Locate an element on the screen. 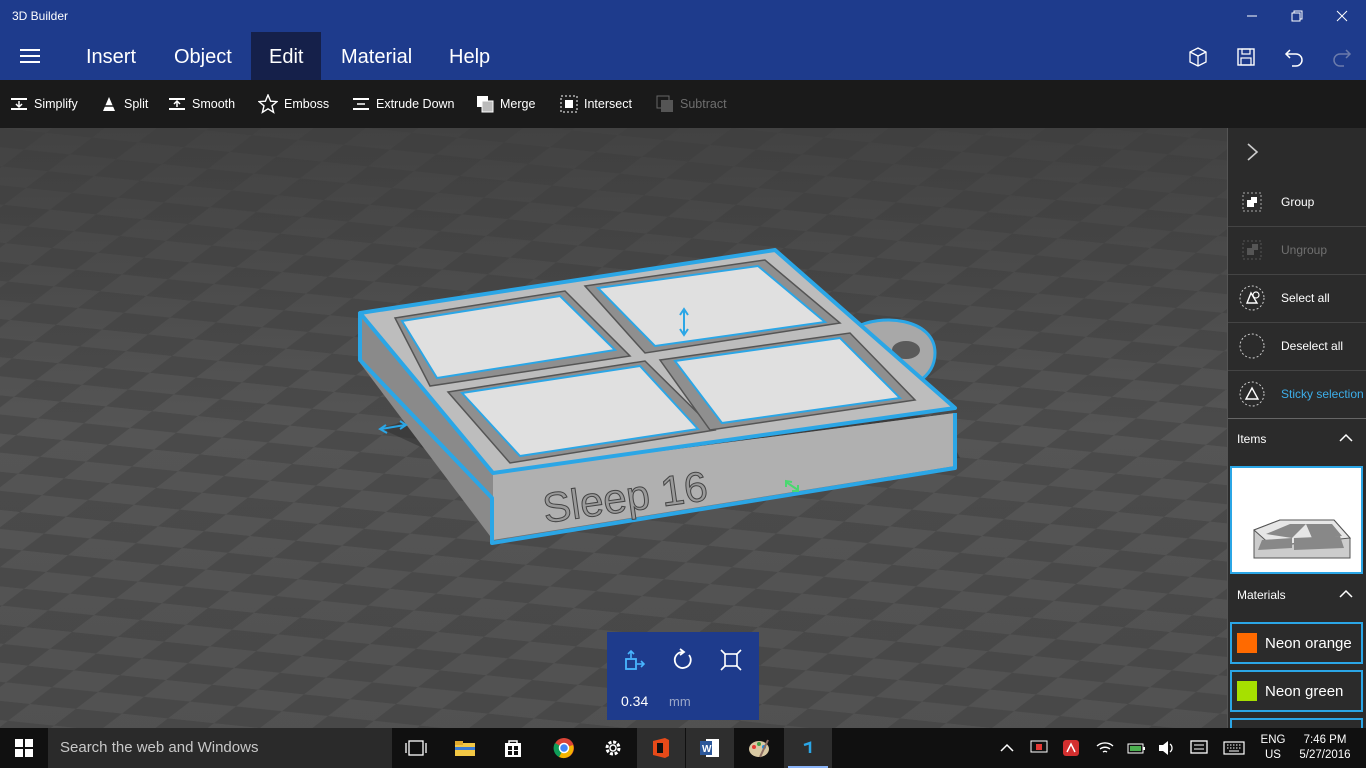  transform-value-field: 0.34 is located at coordinates (634, 701).